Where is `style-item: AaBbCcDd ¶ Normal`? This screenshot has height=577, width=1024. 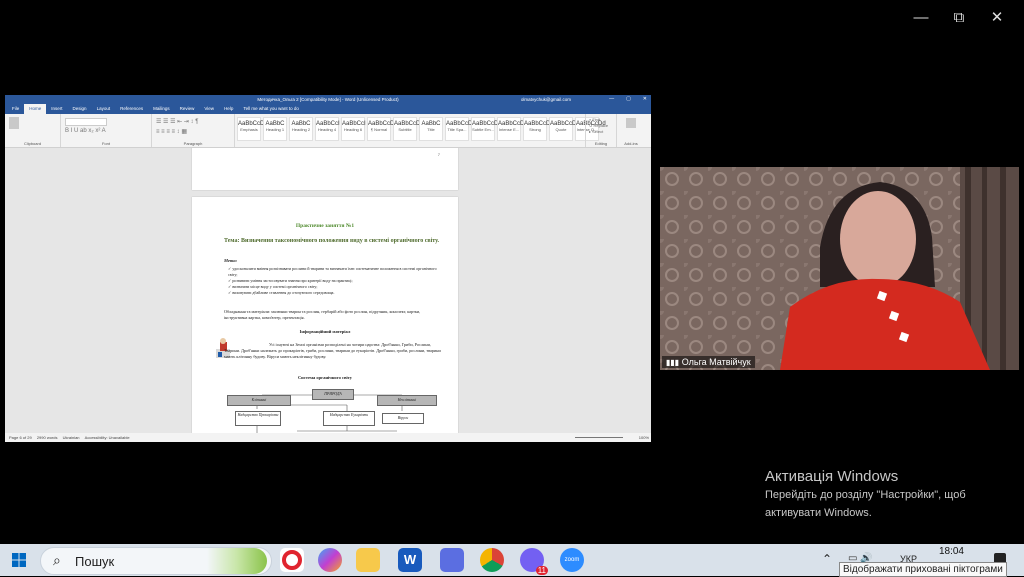 style-item: AaBbCcDd ¶ Normal is located at coordinates (382, 129).